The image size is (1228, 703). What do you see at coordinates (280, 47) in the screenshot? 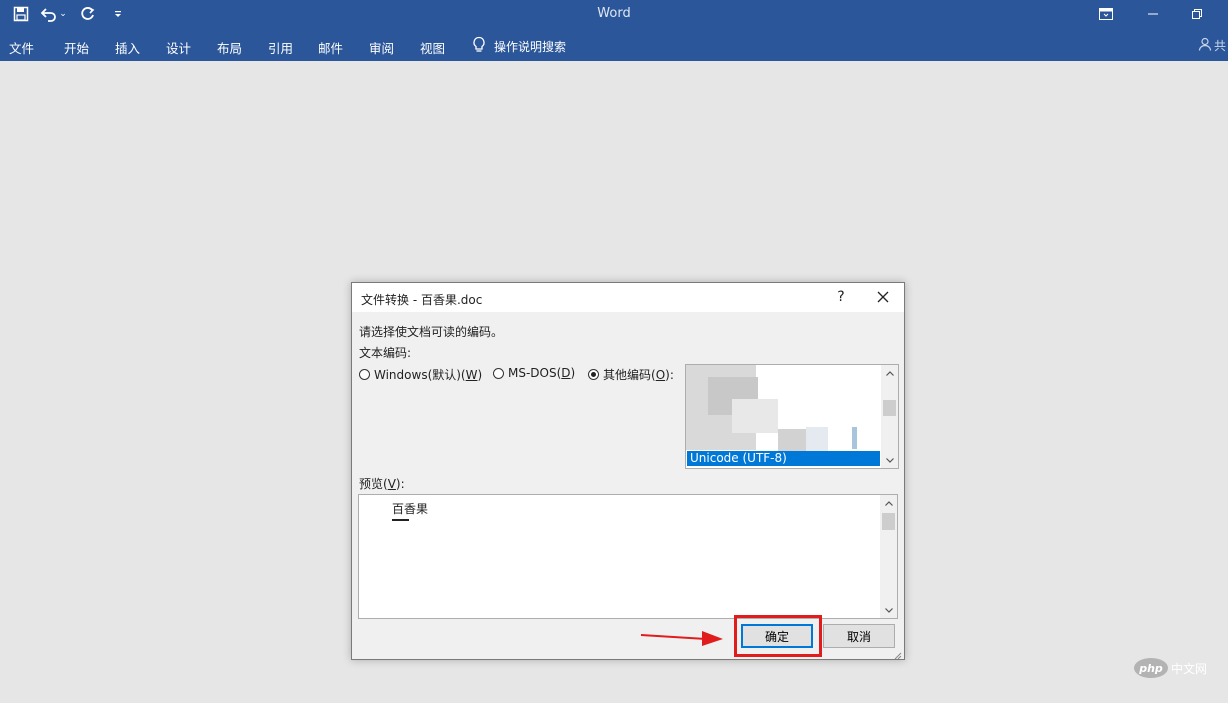
I see `tab-references: 引用` at bounding box center [280, 47].